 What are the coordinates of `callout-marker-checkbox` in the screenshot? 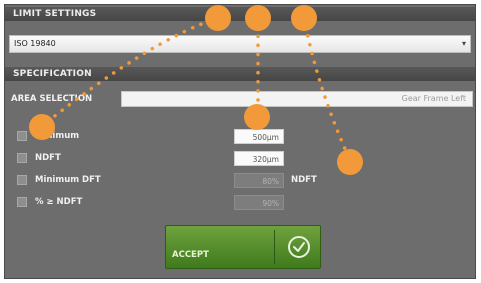 It's located at (42, 127).